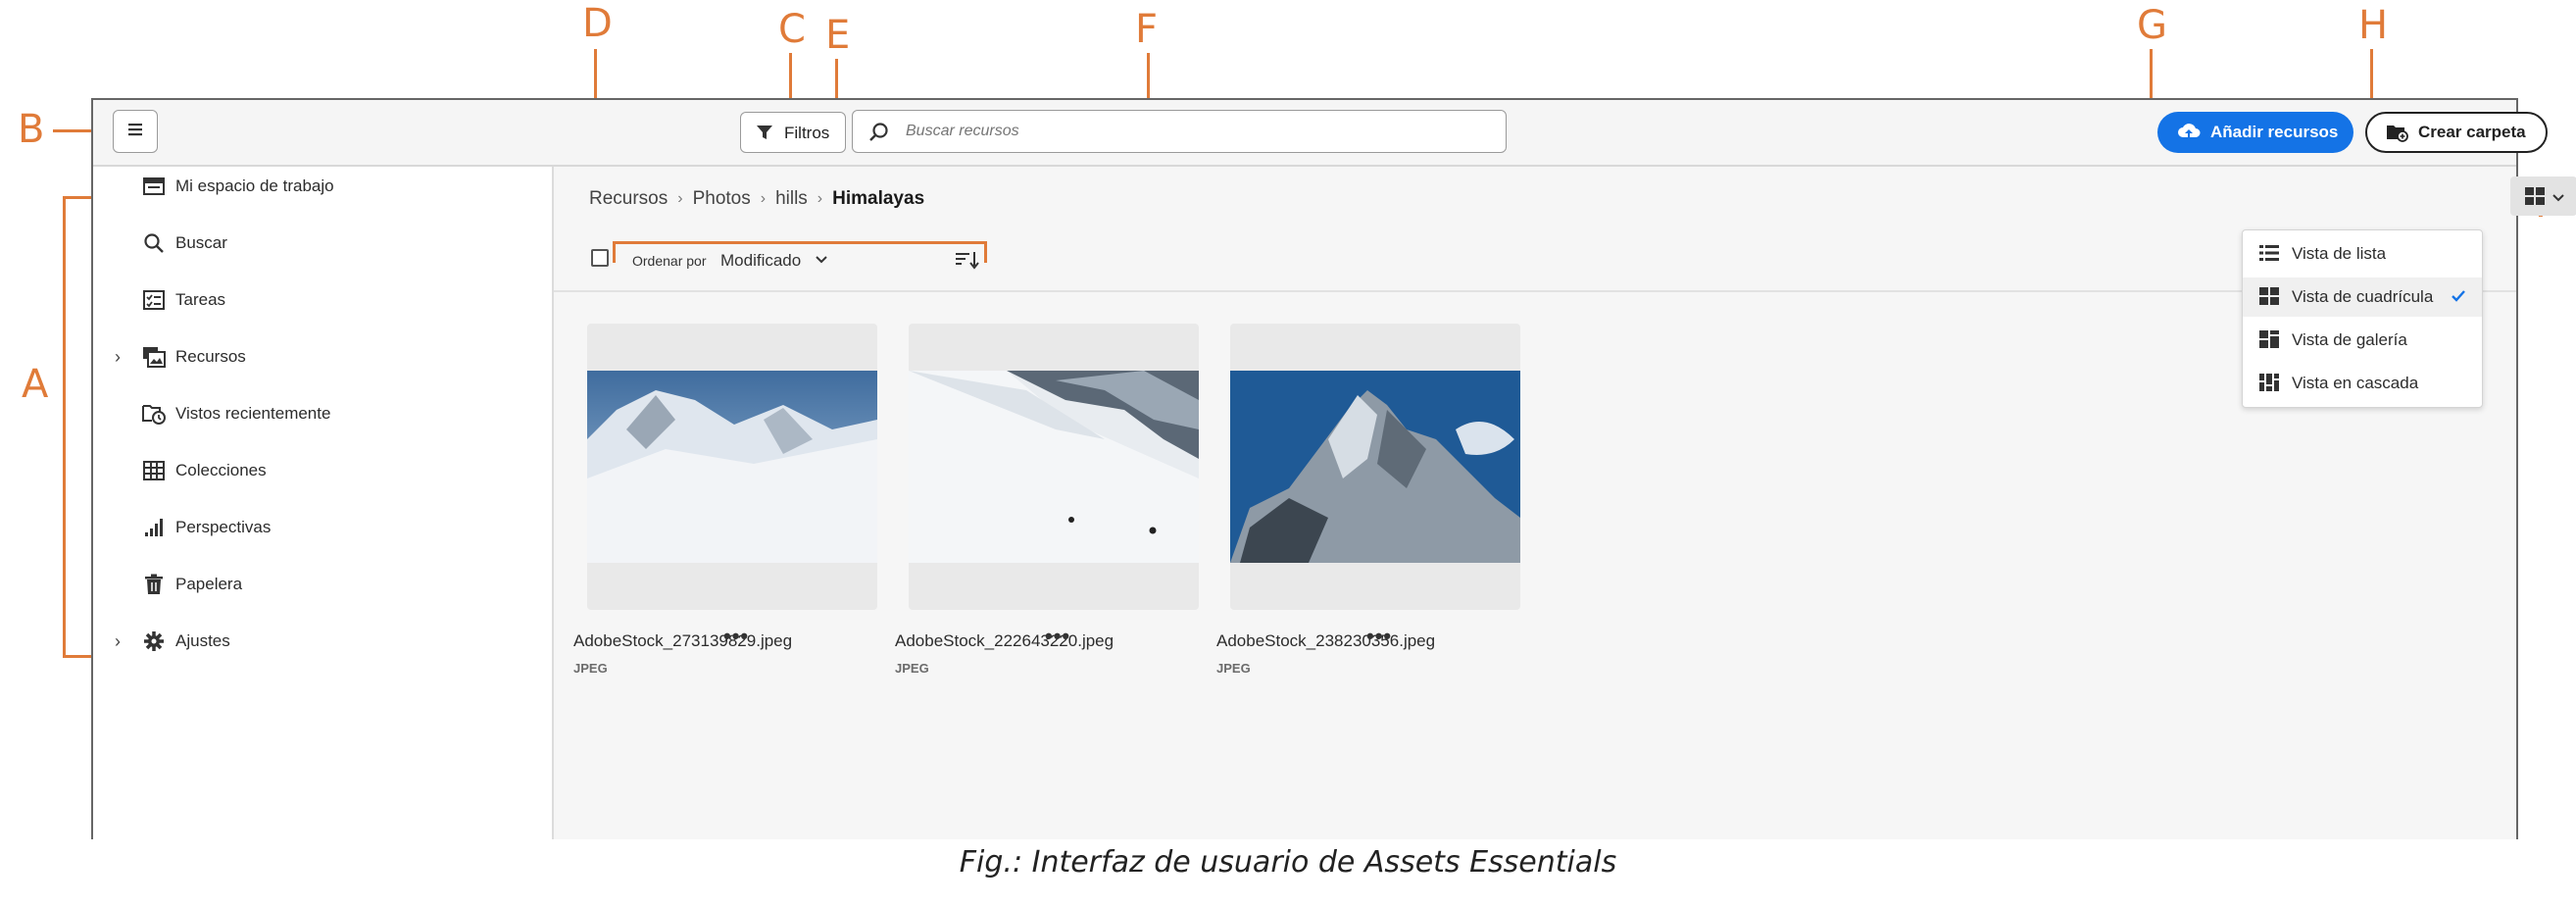  I want to click on sort-direction-button, so click(966, 261).